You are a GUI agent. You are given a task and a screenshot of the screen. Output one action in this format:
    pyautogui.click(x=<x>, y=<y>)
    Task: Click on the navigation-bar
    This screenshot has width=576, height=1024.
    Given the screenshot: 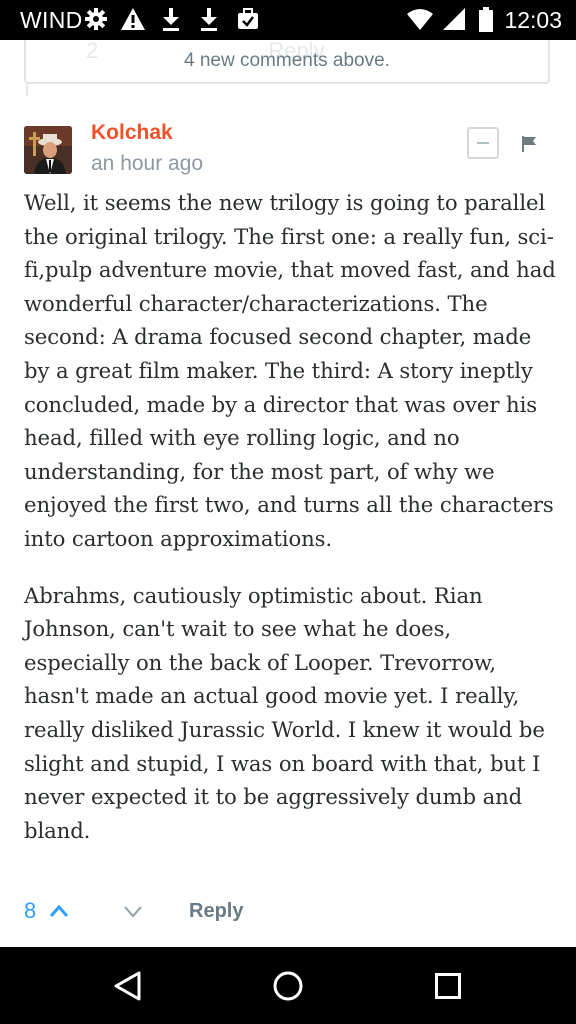 What is the action you would take?
    pyautogui.click(x=288, y=985)
    